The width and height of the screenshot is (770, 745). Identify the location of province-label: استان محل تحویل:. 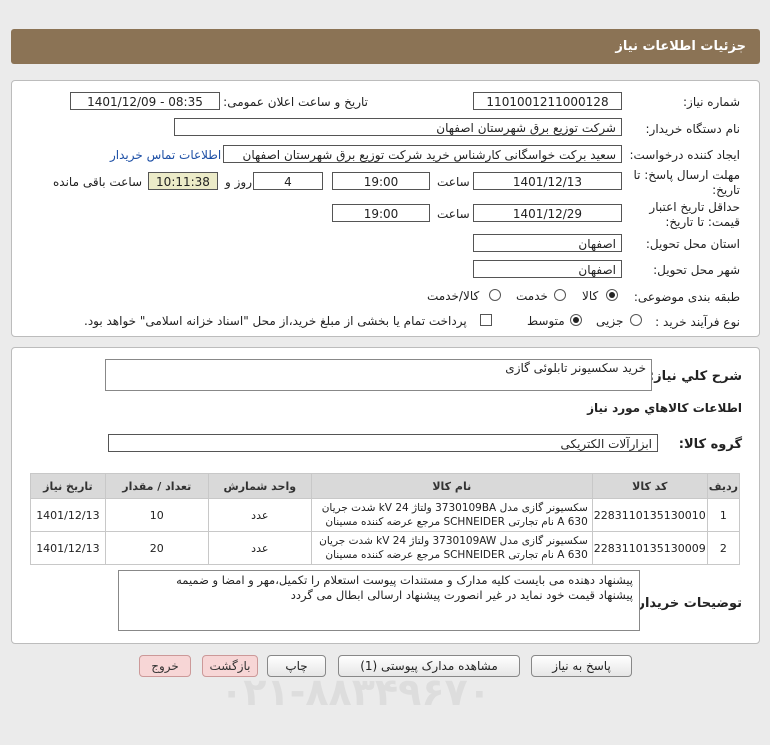
(692, 244).